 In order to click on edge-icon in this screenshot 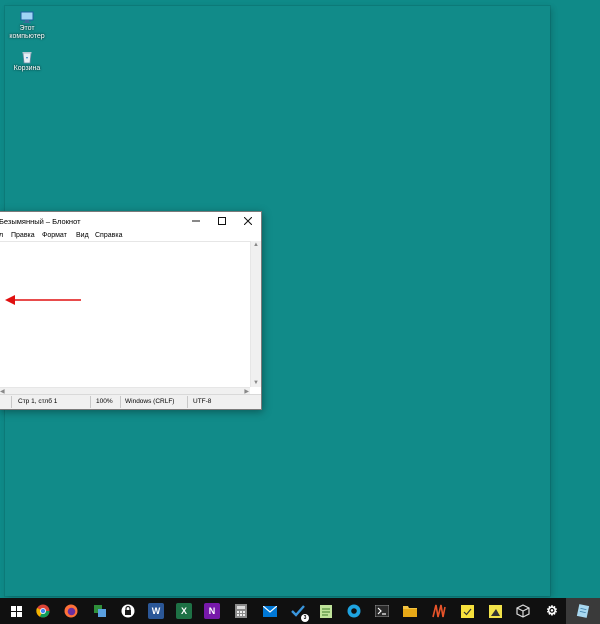, I will do `click(354, 611)`.